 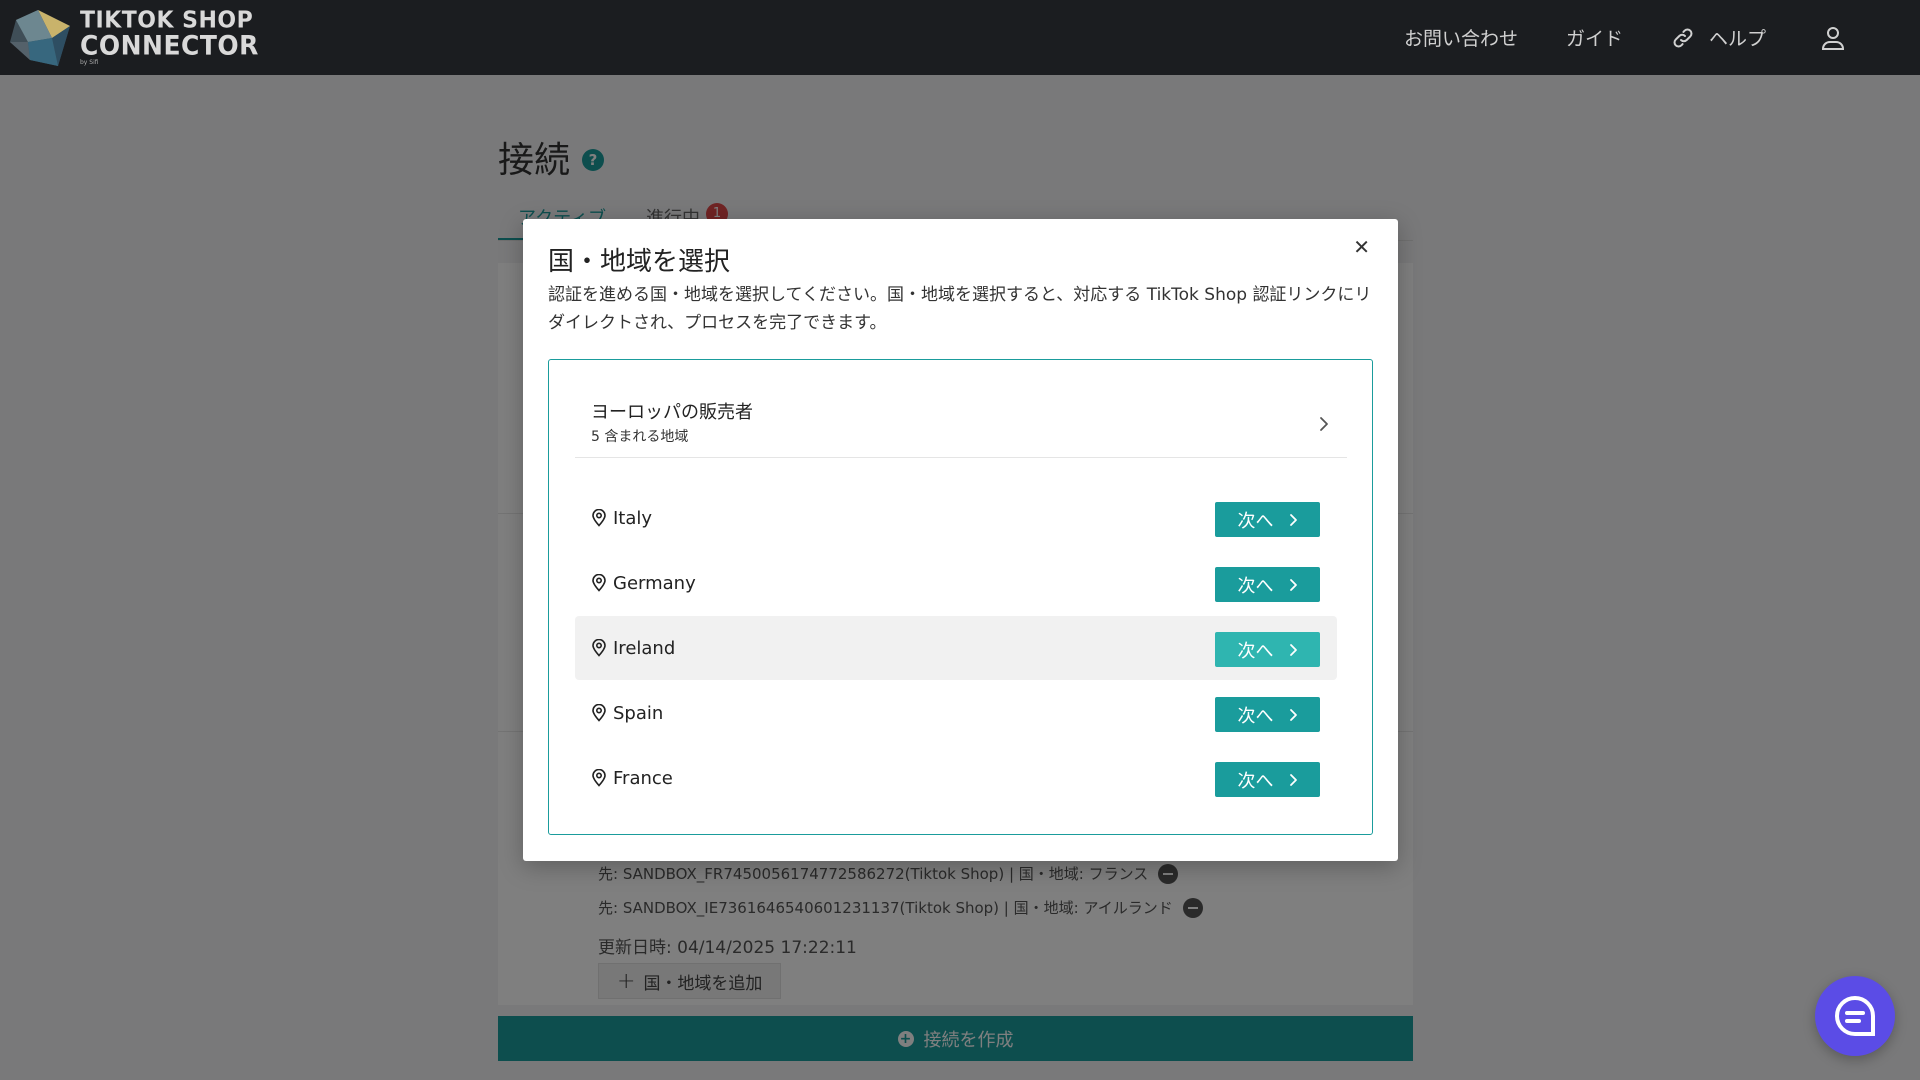 What do you see at coordinates (640, 437) in the screenshot?
I see `region-group-count: 5 含まれる地域` at bounding box center [640, 437].